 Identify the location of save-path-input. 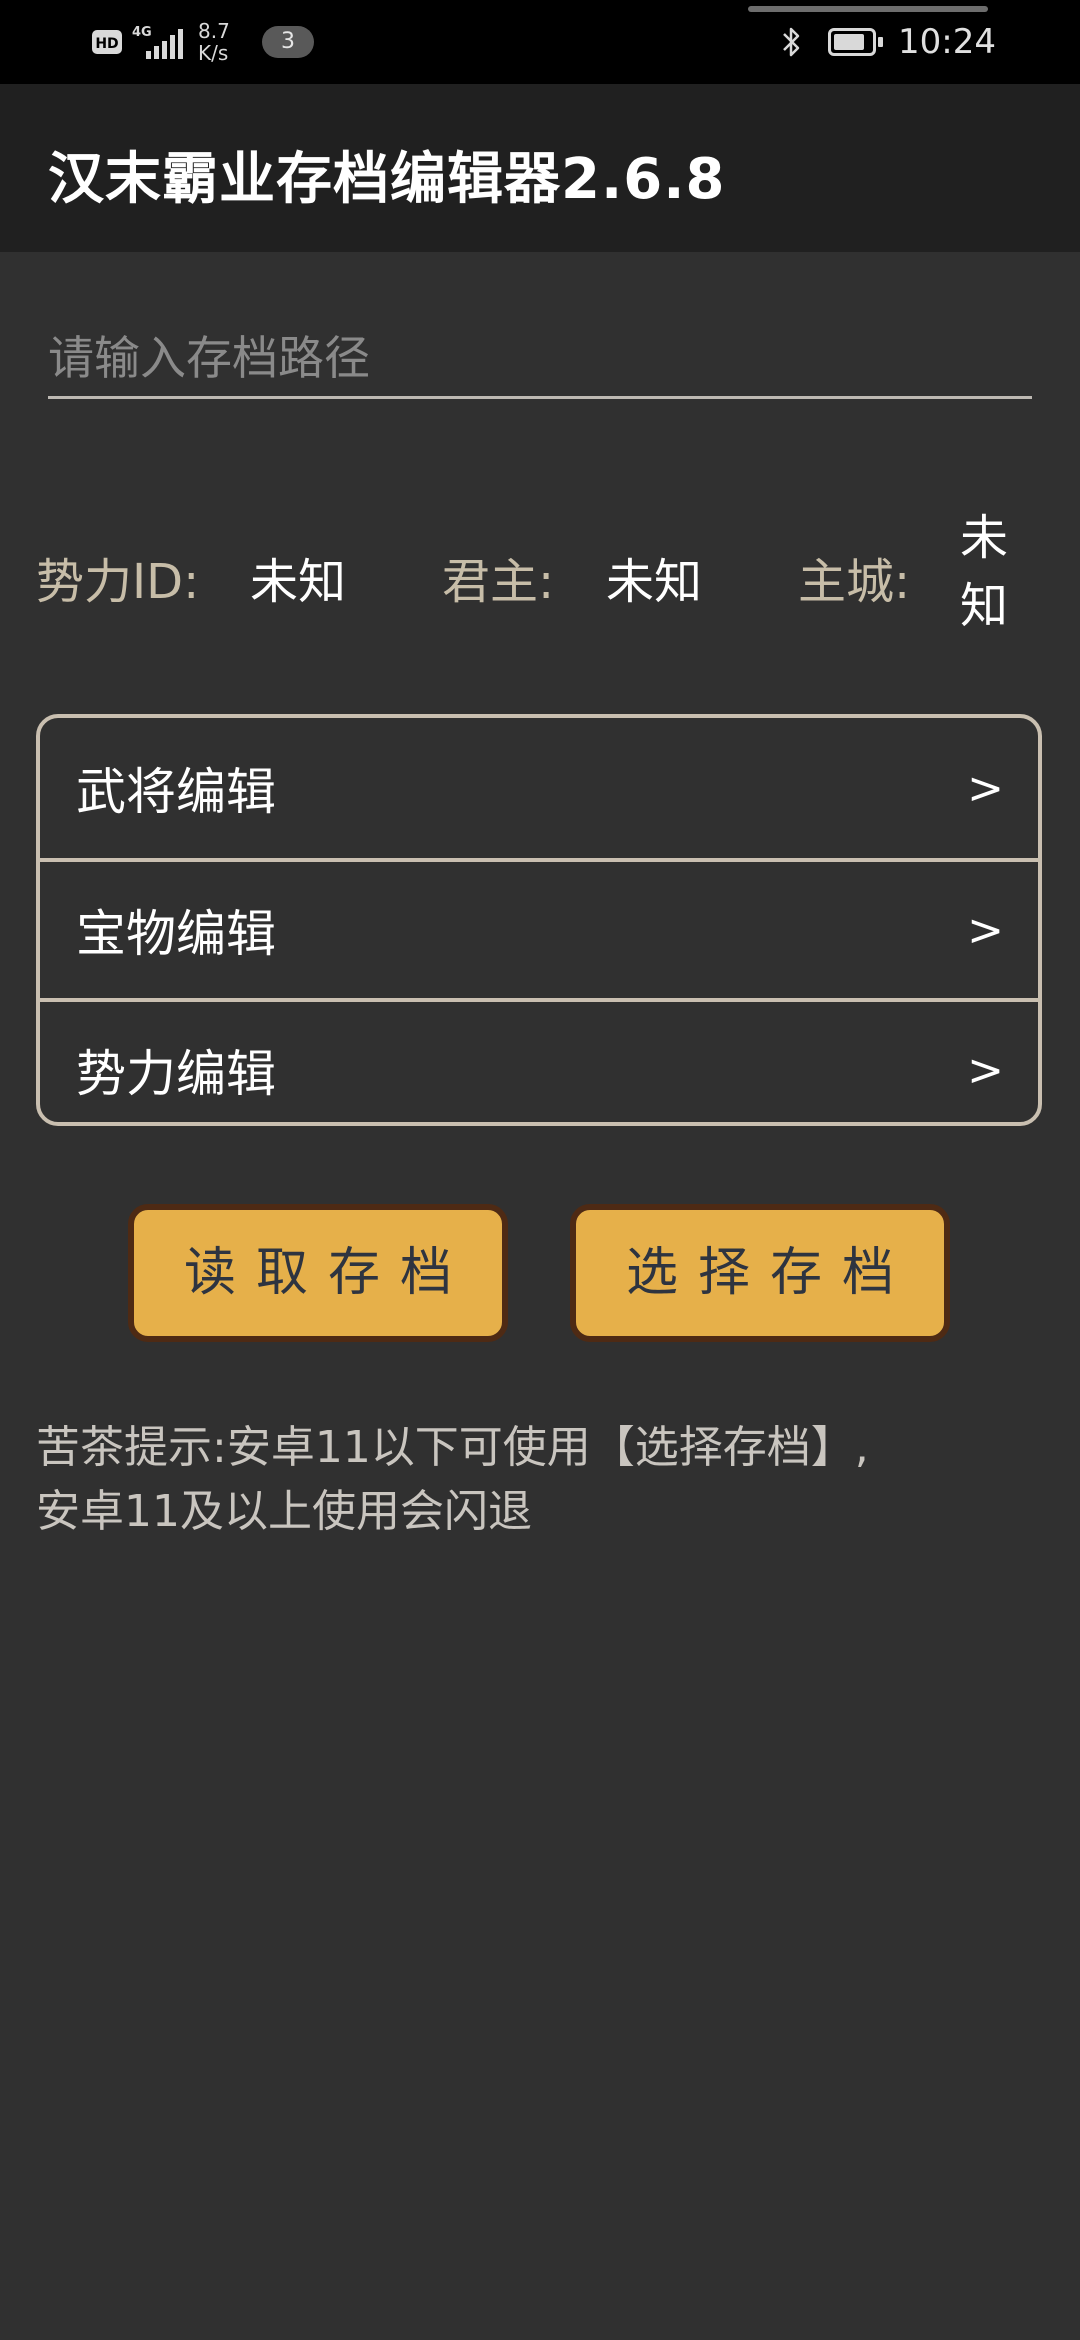
(540, 359).